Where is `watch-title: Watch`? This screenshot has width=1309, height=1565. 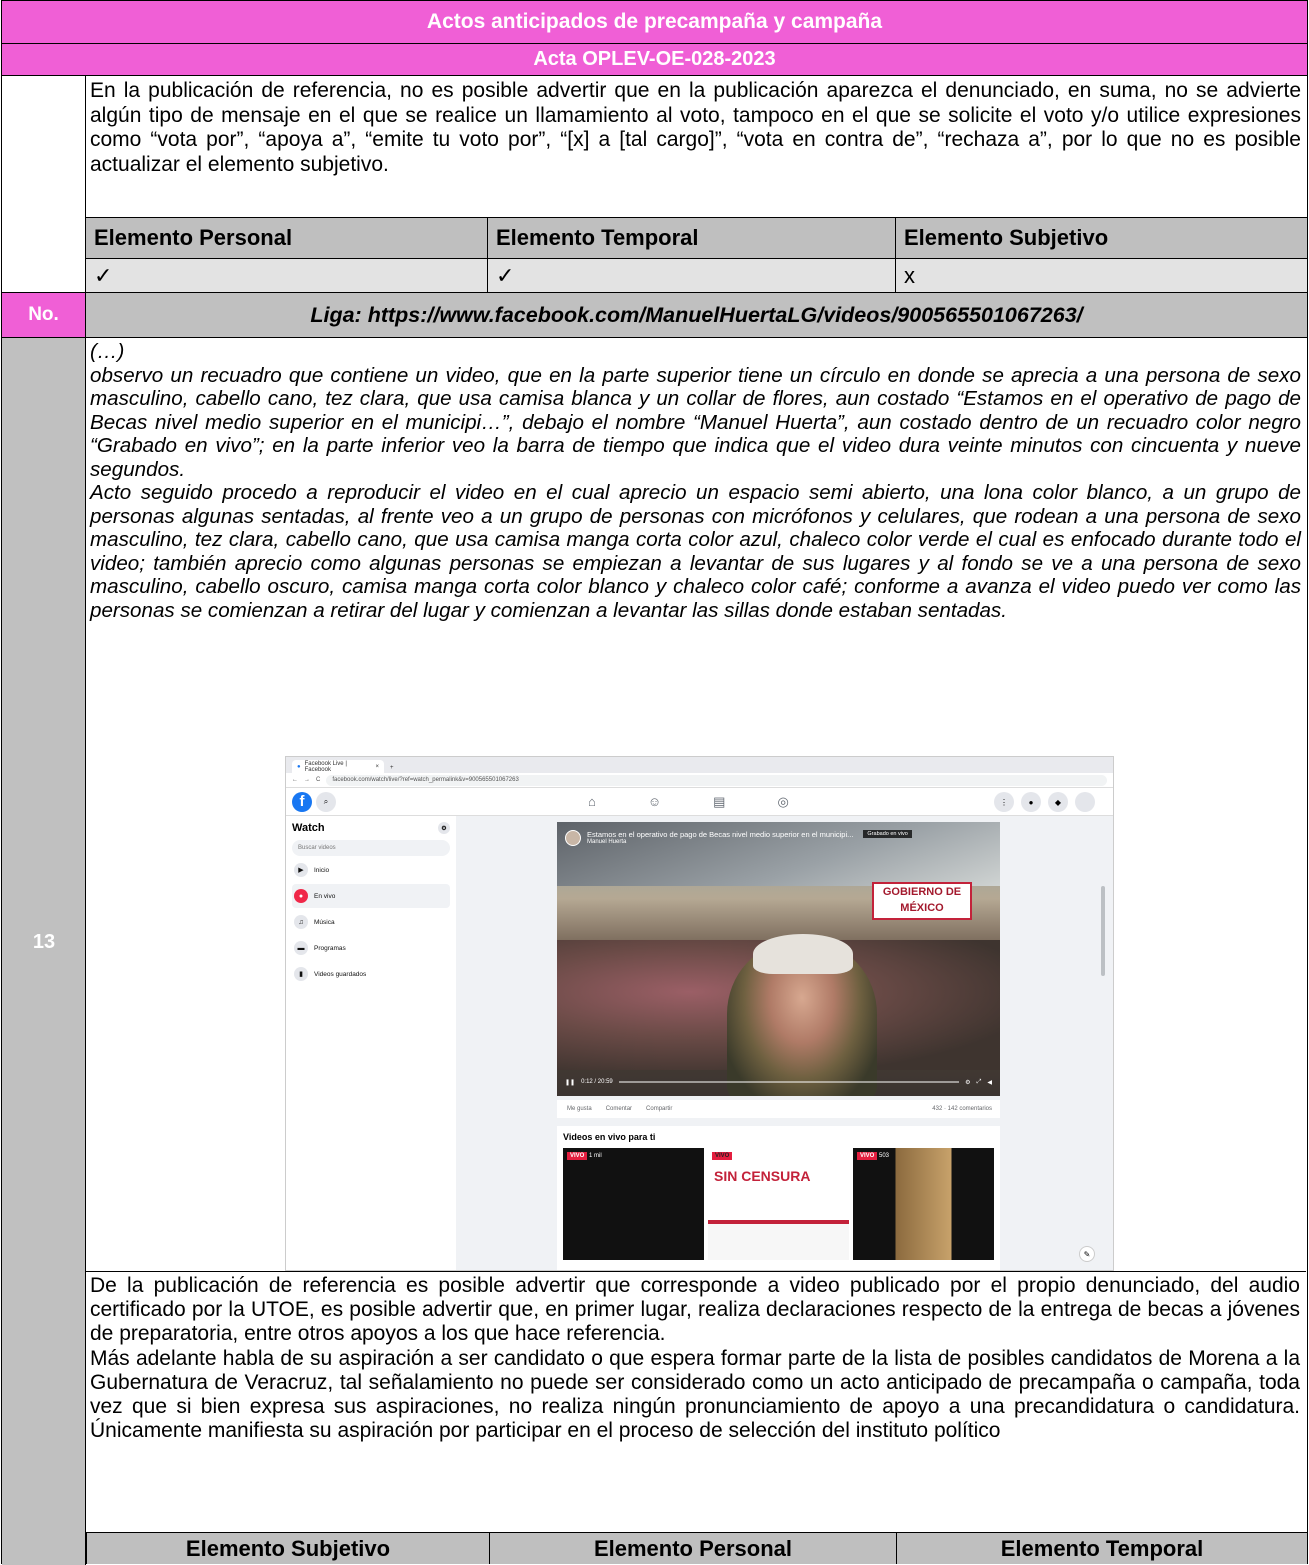 watch-title: Watch is located at coordinates (308, 828).